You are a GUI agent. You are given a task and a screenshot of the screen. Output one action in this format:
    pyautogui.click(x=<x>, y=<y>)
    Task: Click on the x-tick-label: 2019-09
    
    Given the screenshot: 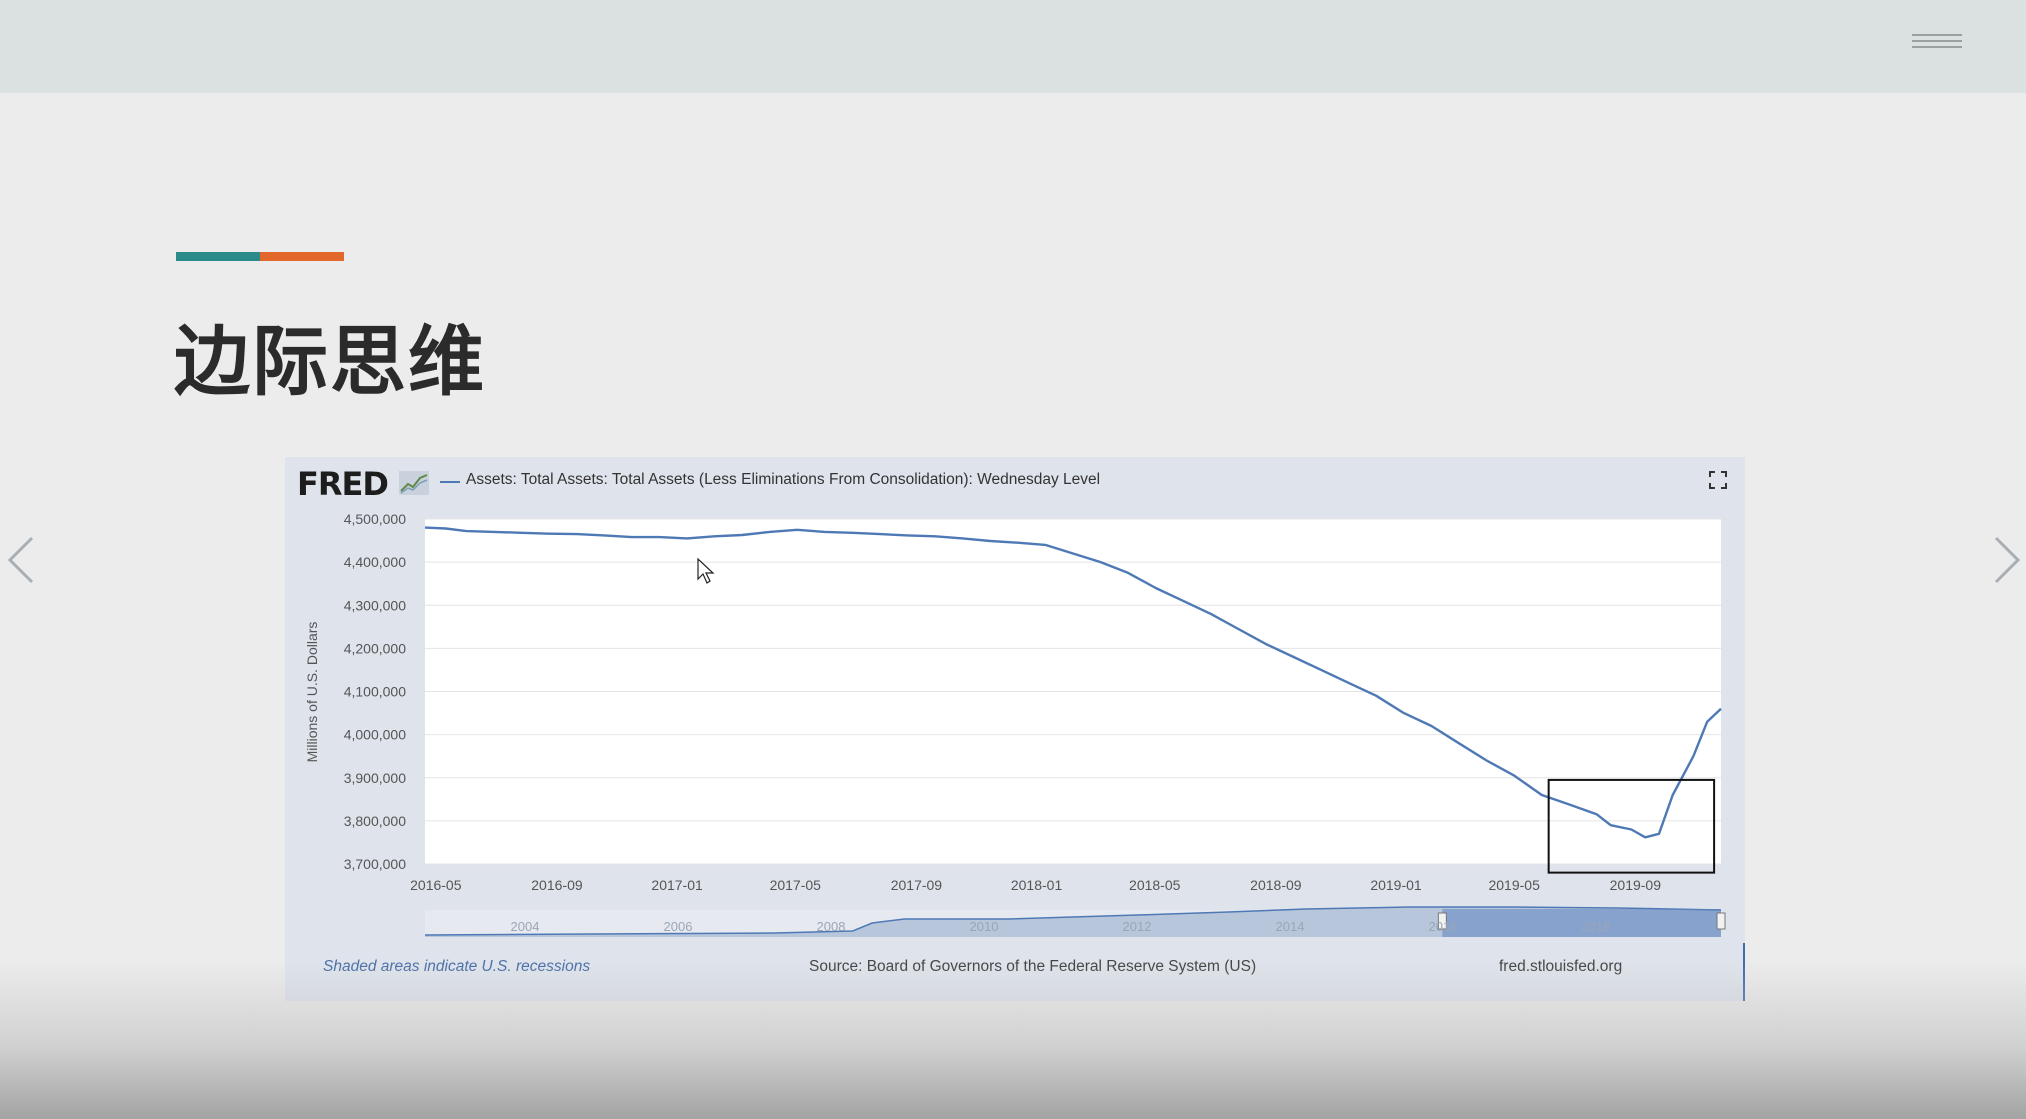 What is the action you would take?
    pyautogui.click(x=1636, y=885)
    